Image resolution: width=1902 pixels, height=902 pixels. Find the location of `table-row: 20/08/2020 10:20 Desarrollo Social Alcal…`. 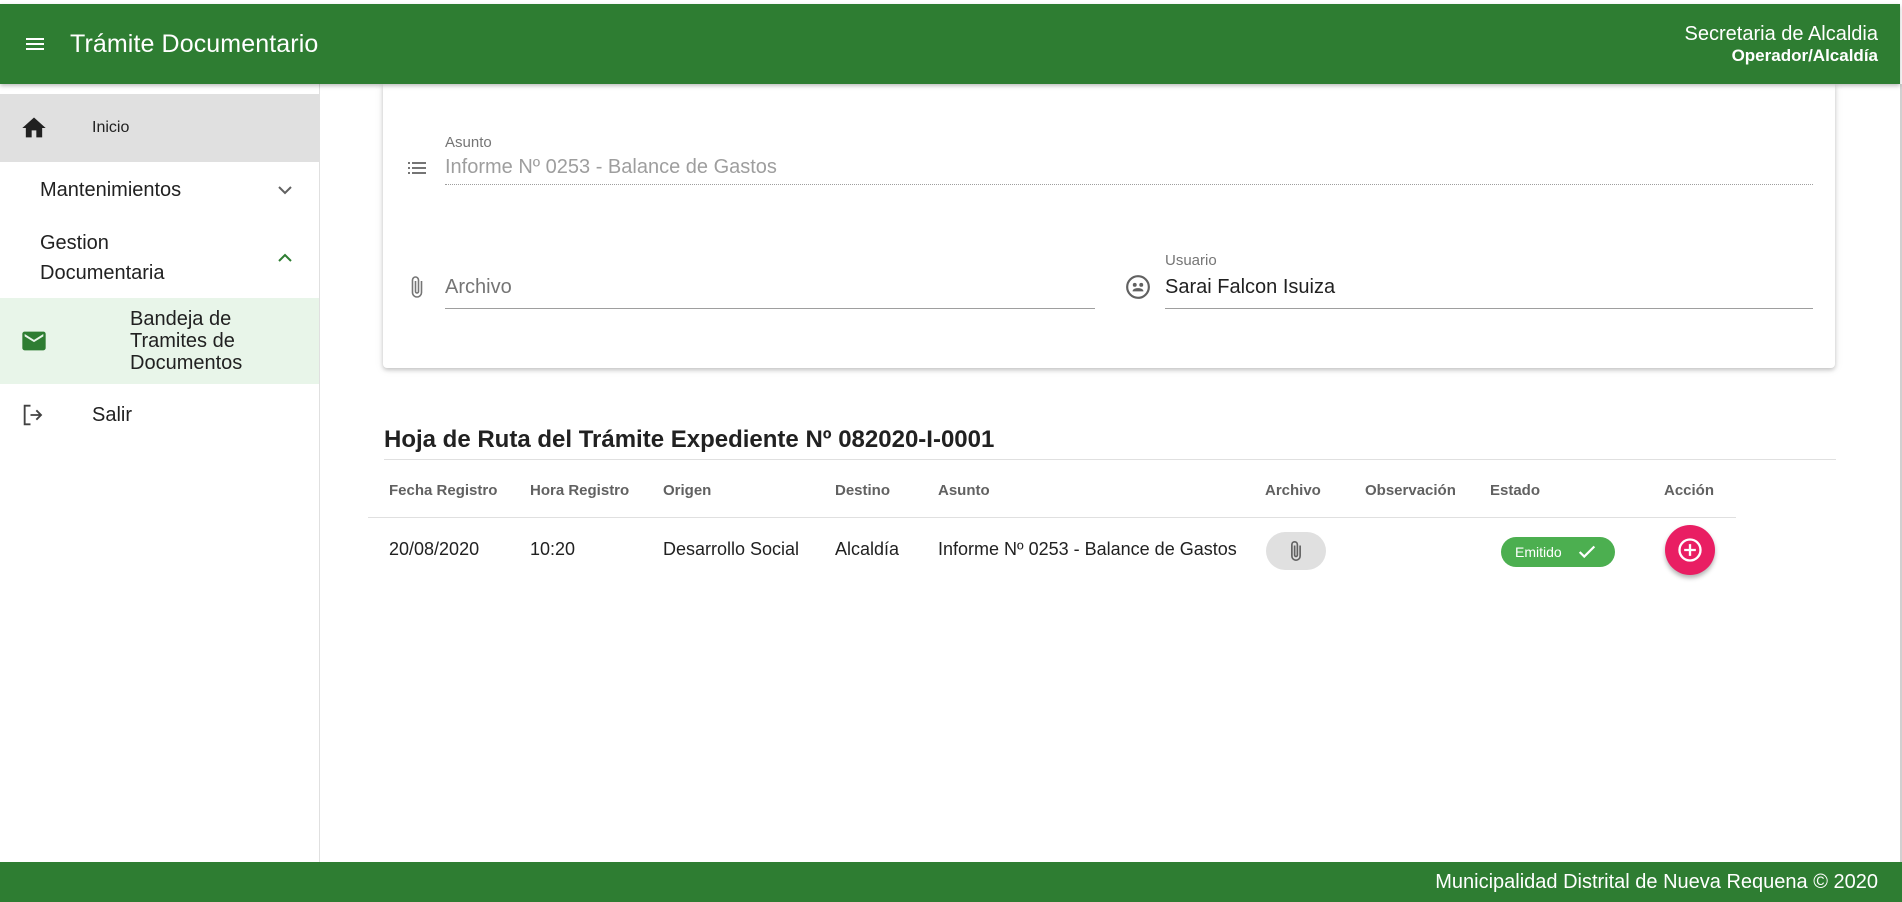

table-row: 20/08/2020 10:20 Desarrollo Social Alcal… is located at coordinates (1052, 549).